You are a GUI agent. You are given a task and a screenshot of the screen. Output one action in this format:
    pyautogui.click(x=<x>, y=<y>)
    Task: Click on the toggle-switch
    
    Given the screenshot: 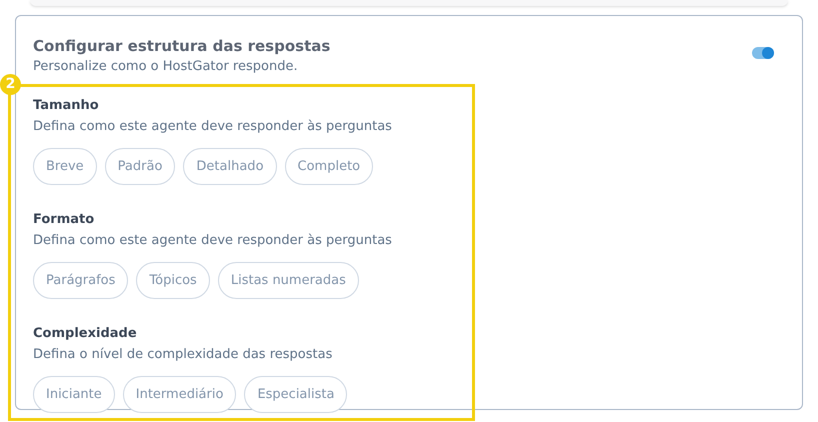 What is the action you would take?
    pyautogui.click(x=763, y=53)
    